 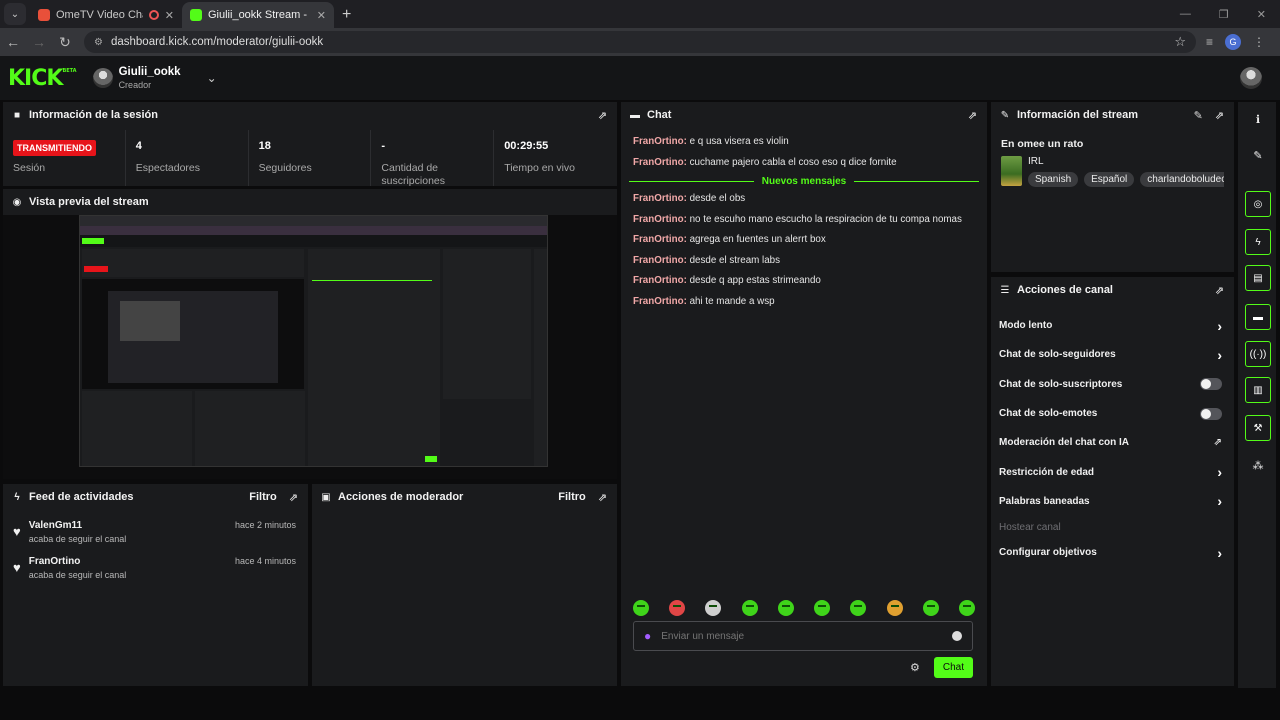 What do you see at coordinates (1005, 115) in the screenshot?
I see `wrench-icon: ✎` at bounding box center [1005, 115].